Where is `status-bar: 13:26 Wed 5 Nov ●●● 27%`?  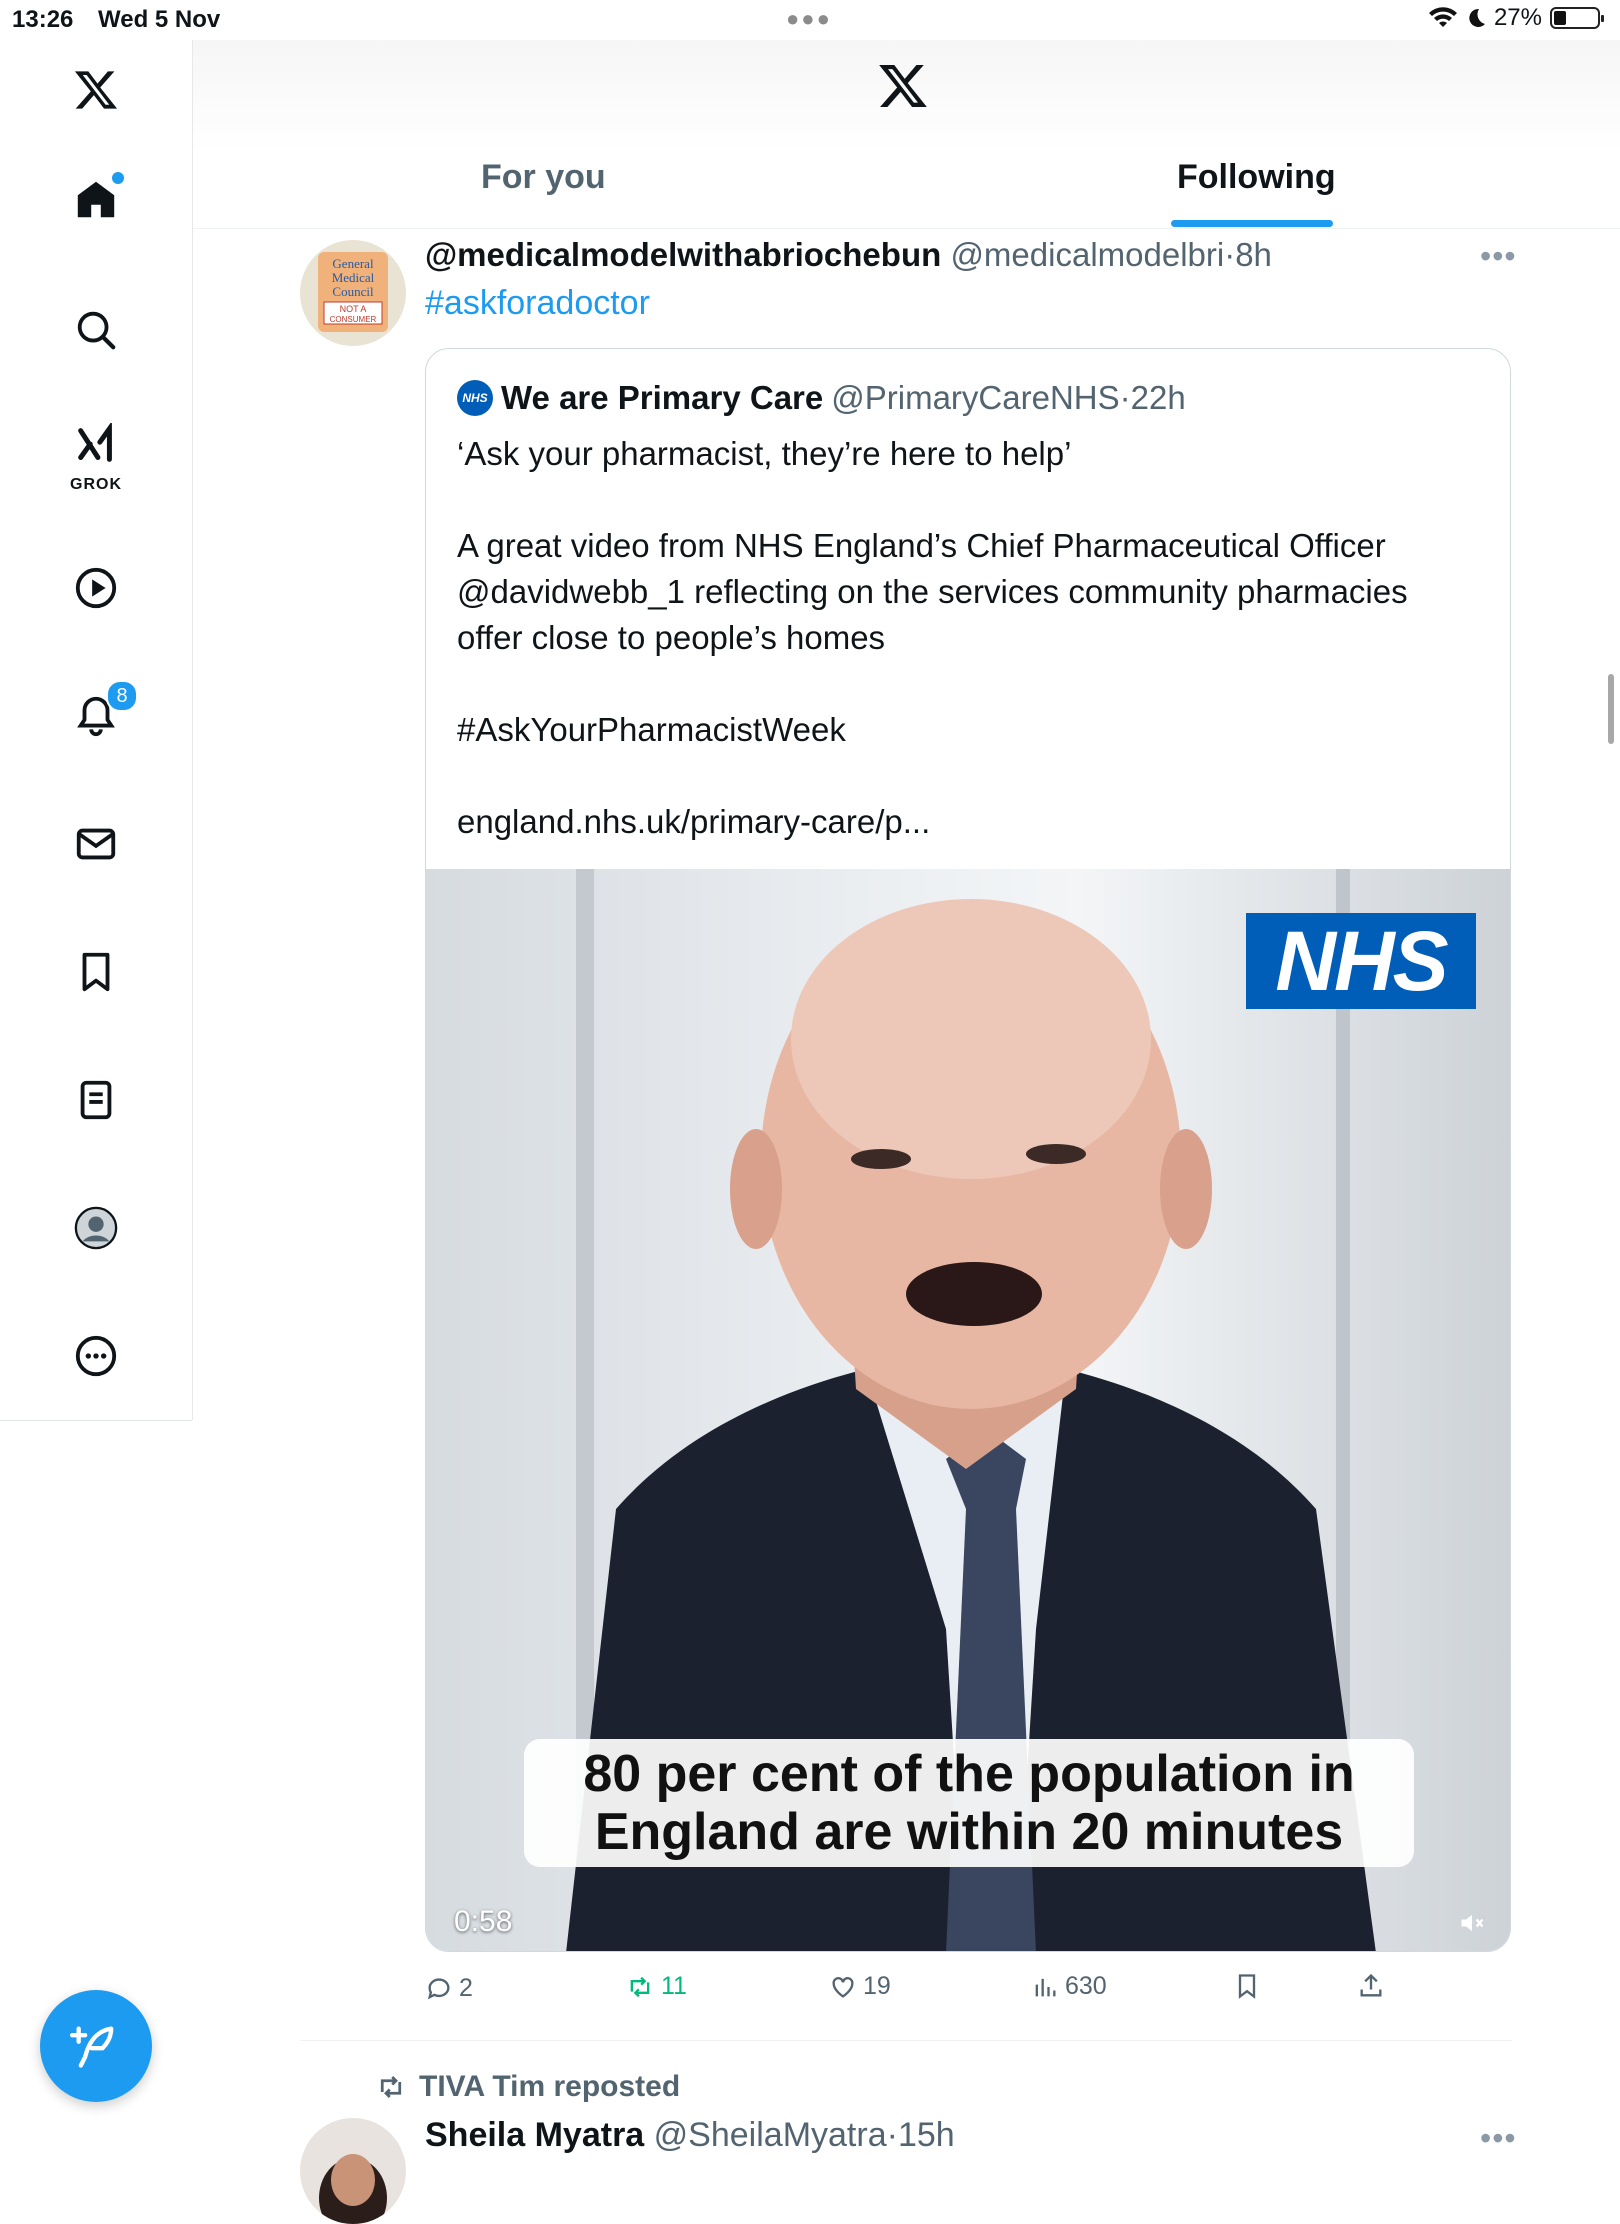
status-bar: 13:26 Wed 5 Nov ●●● 27% is located at coordinates (810, 20).